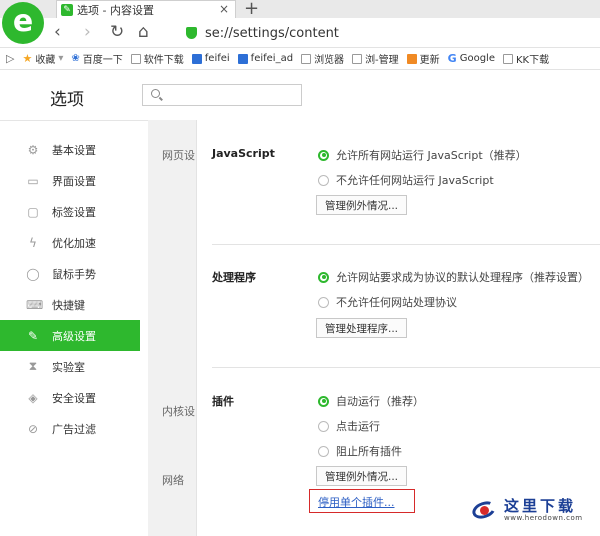 The width and height of the screenshot is (600, 536). Describe the element at coordinates (33, 397) in the screenshot. I see `shield-icon: ◈` at that location.